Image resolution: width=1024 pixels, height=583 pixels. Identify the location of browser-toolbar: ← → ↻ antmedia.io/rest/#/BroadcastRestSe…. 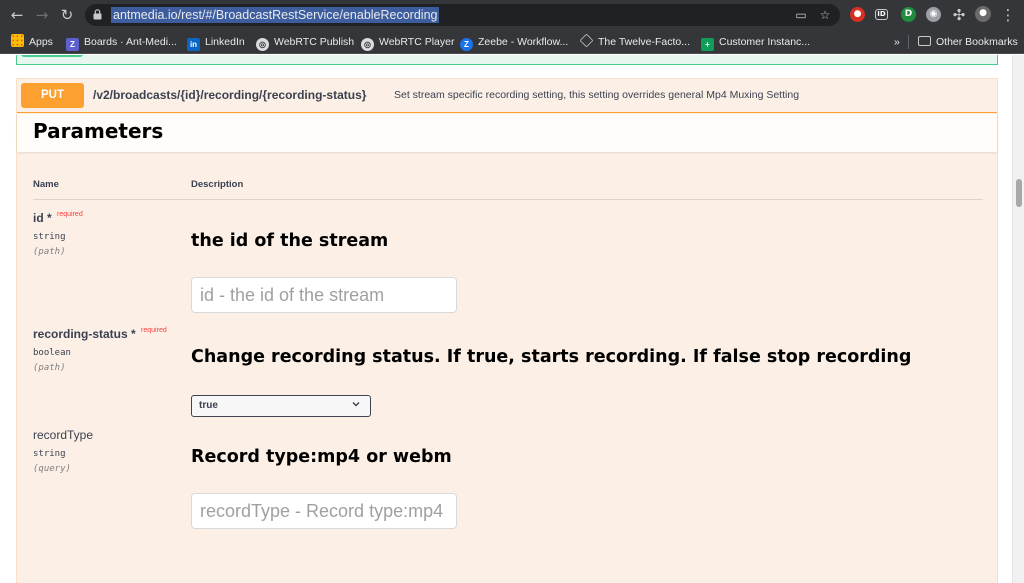
(512, 15).